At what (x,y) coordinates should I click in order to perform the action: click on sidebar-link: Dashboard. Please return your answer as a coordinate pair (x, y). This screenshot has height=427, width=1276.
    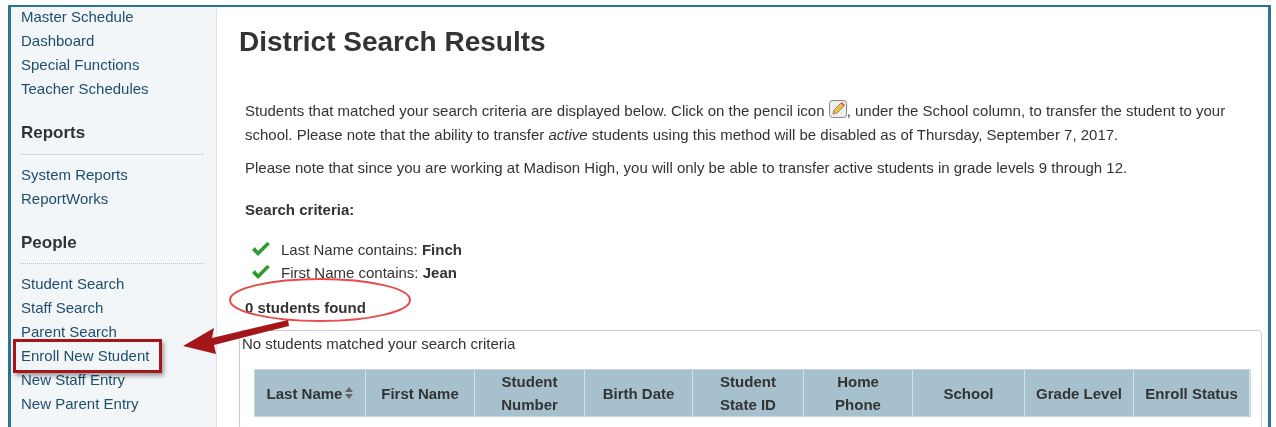
    Looking at the image, I should click on (58, 40).